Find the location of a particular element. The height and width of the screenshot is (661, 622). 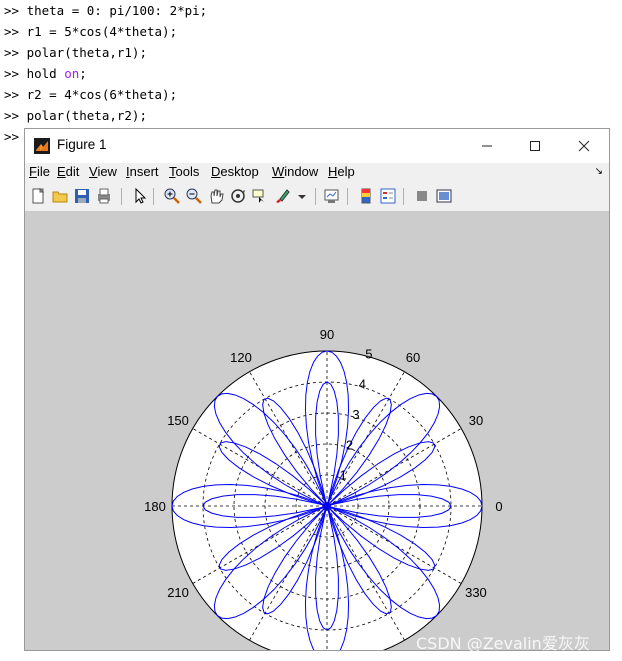

figure-toolbar is located at coordinates (317, 197).